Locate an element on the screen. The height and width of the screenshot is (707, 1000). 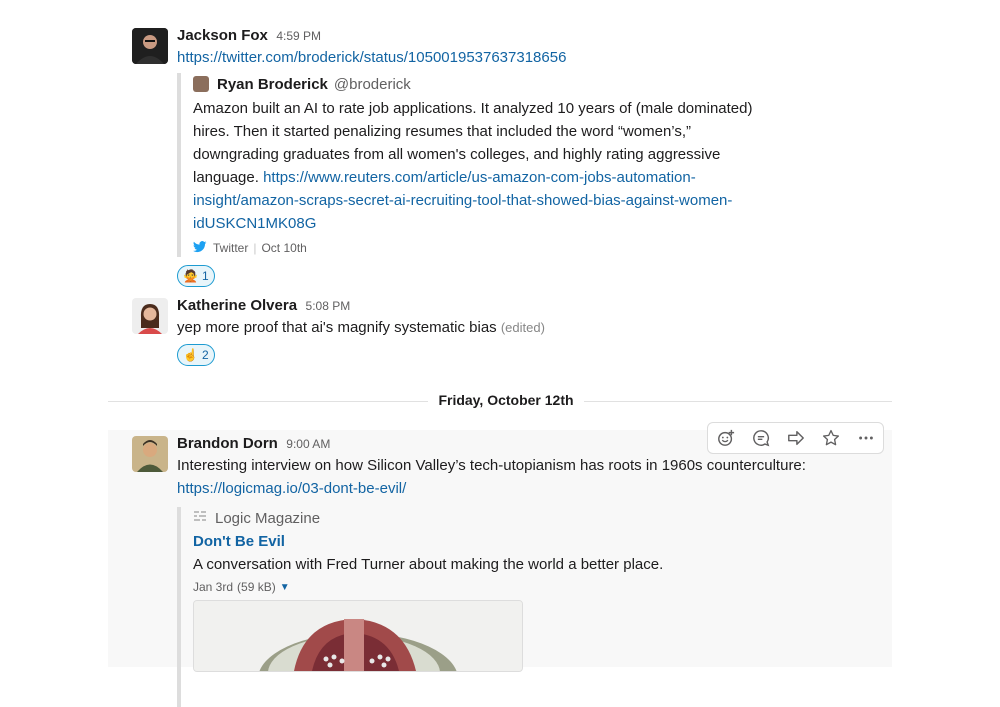
author-name: Jackson Fox is located at coordinates (222, 35).